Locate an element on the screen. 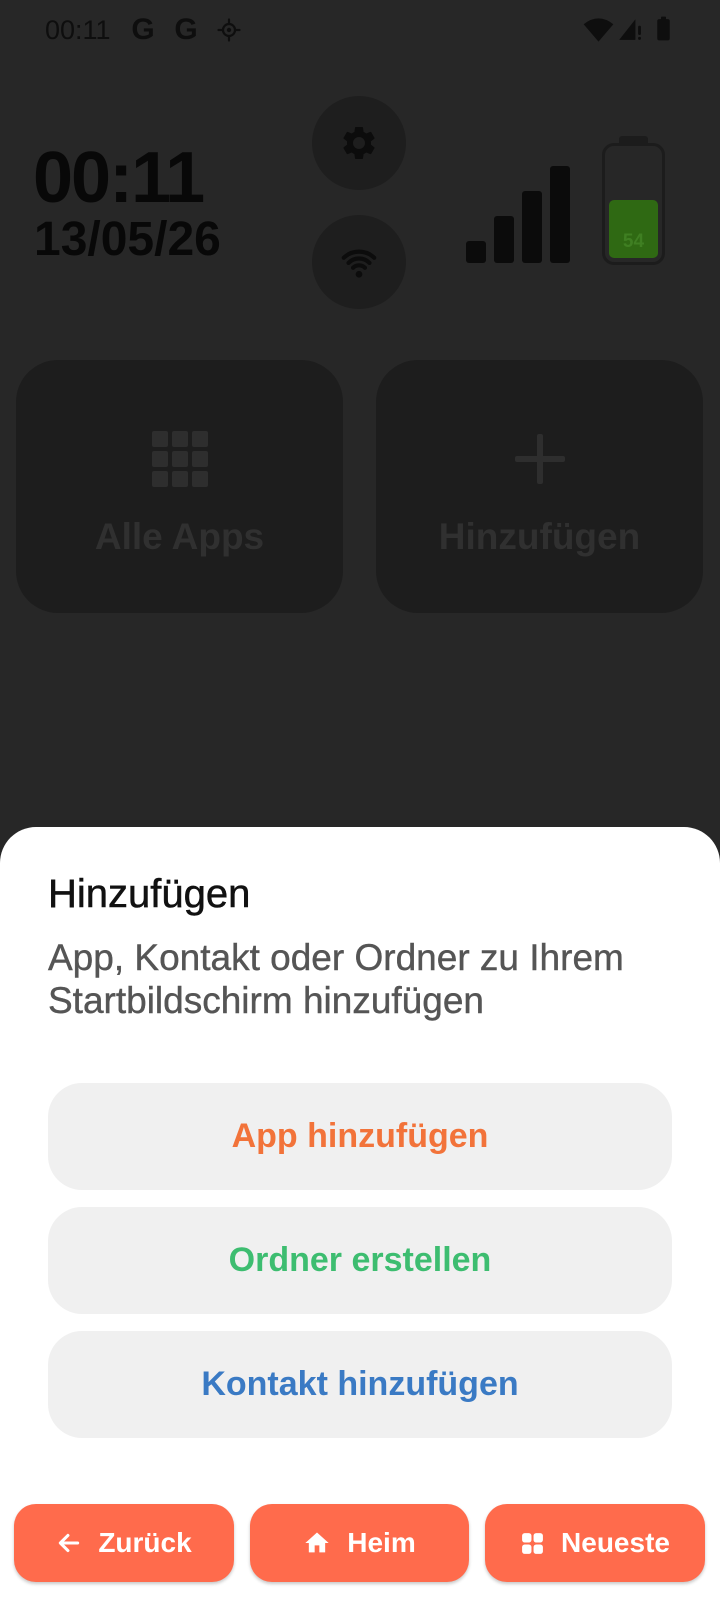 The image size is (720, 1600). home-button: Heim is located at coordinates (359, 1543).